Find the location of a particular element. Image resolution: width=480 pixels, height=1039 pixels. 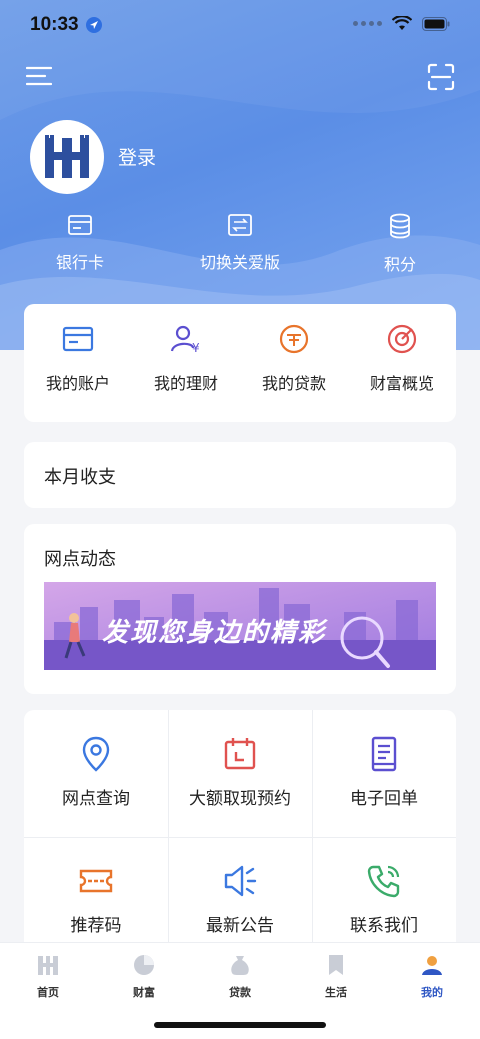

bank-card-icon is located at coordinates (80, 225).